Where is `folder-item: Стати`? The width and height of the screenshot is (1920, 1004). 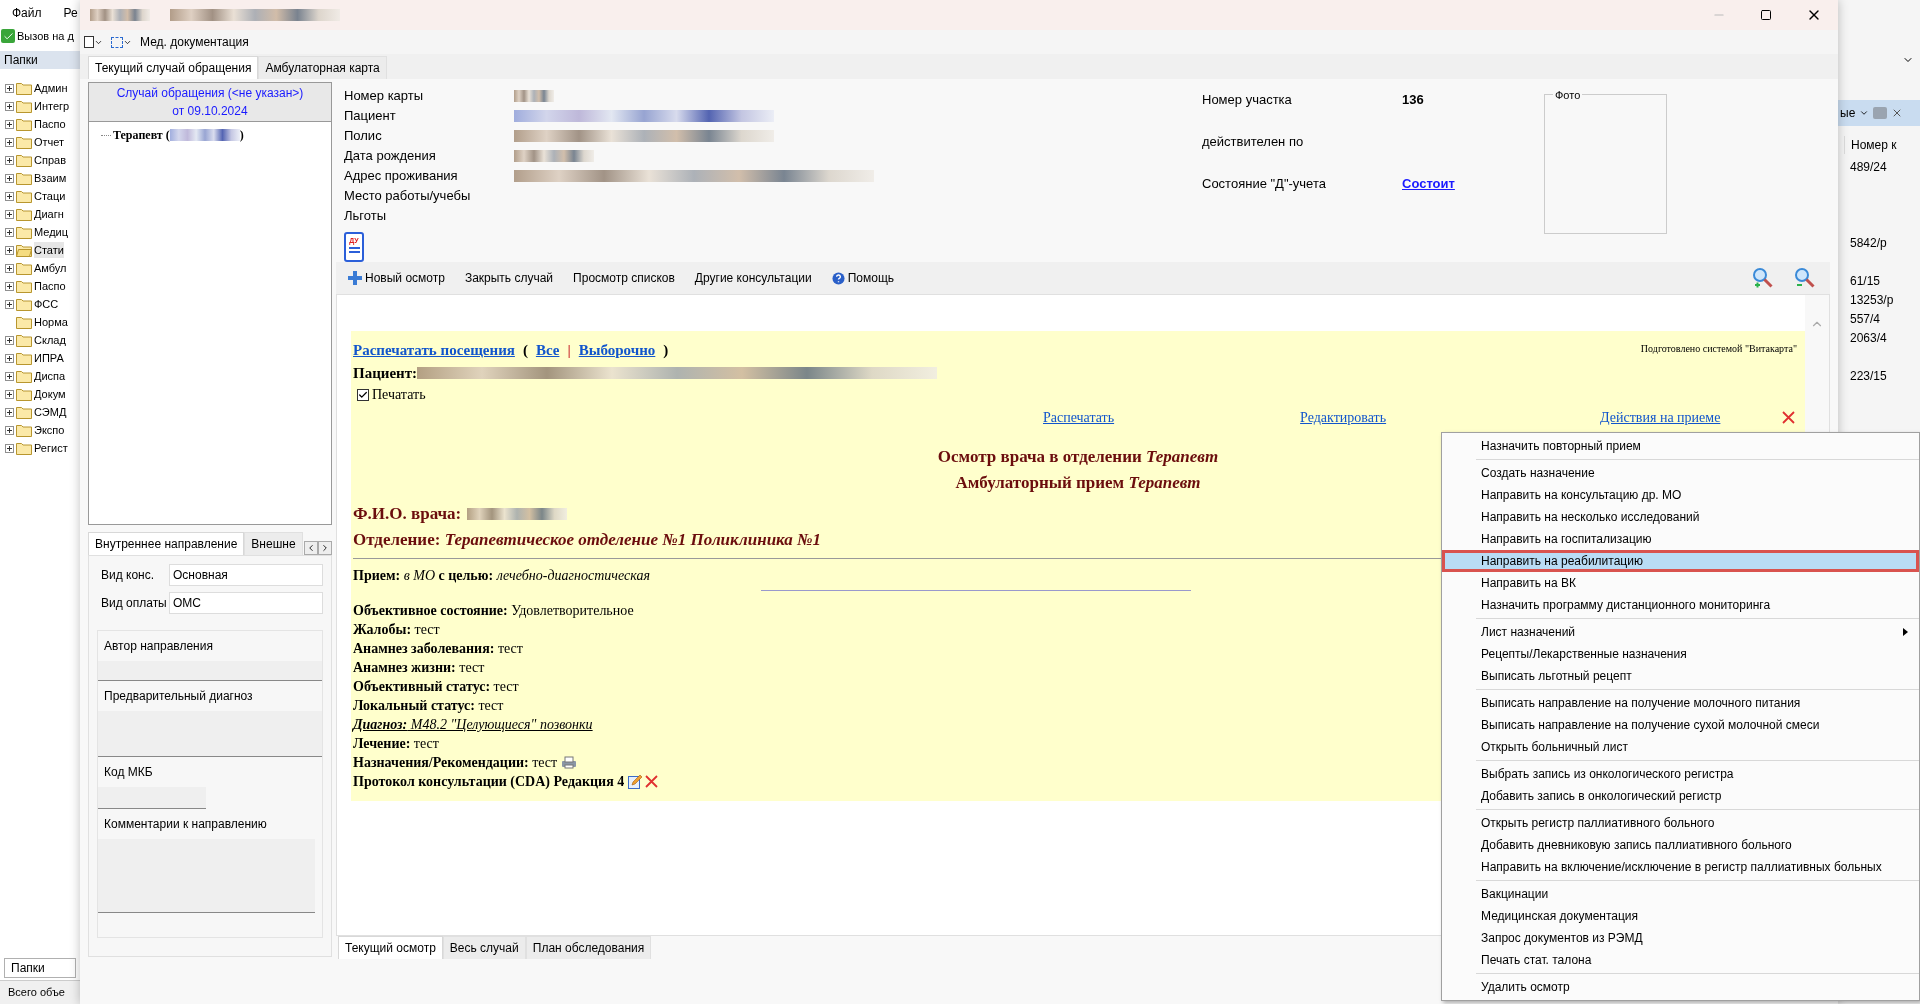 folder-item: Стати is located at coordinates (49, 250).